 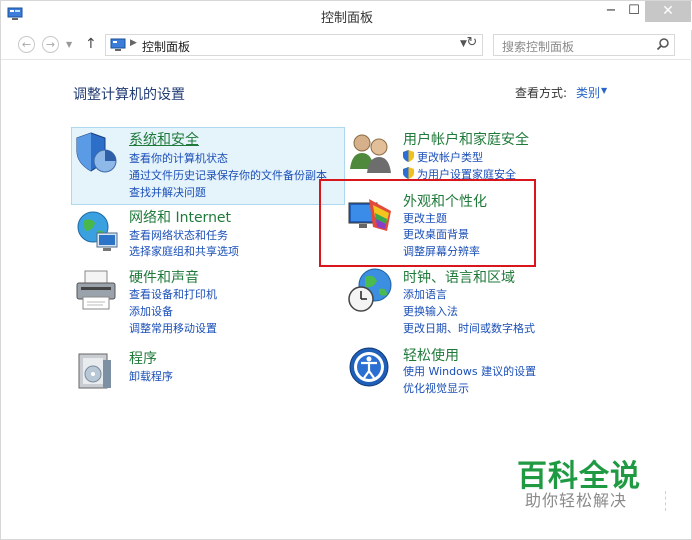 I want to click on back-button: ←, so click(x=26, y=44).